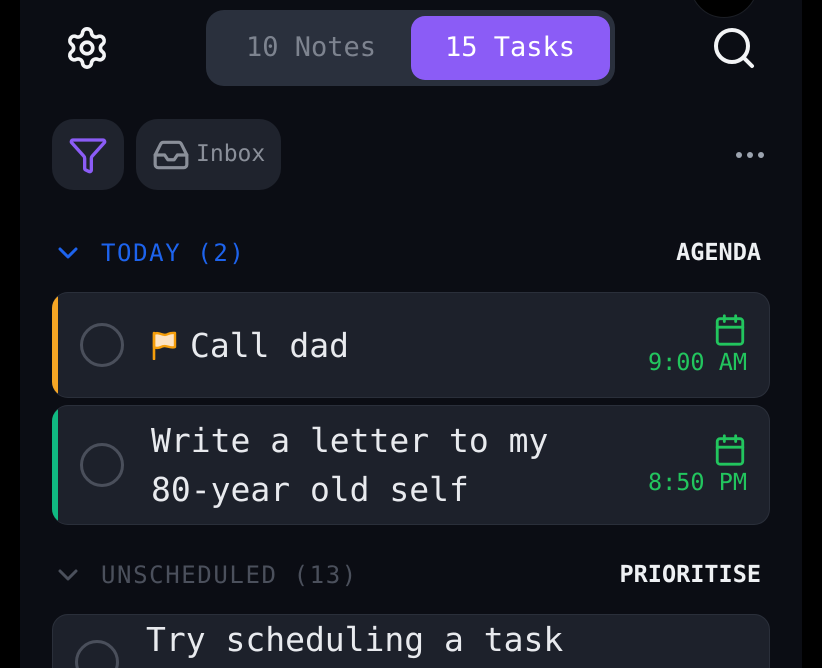 The height and width of the screenshot is (668, 822). I want to click on section-action-link: AGENDA, so click(718, 253).